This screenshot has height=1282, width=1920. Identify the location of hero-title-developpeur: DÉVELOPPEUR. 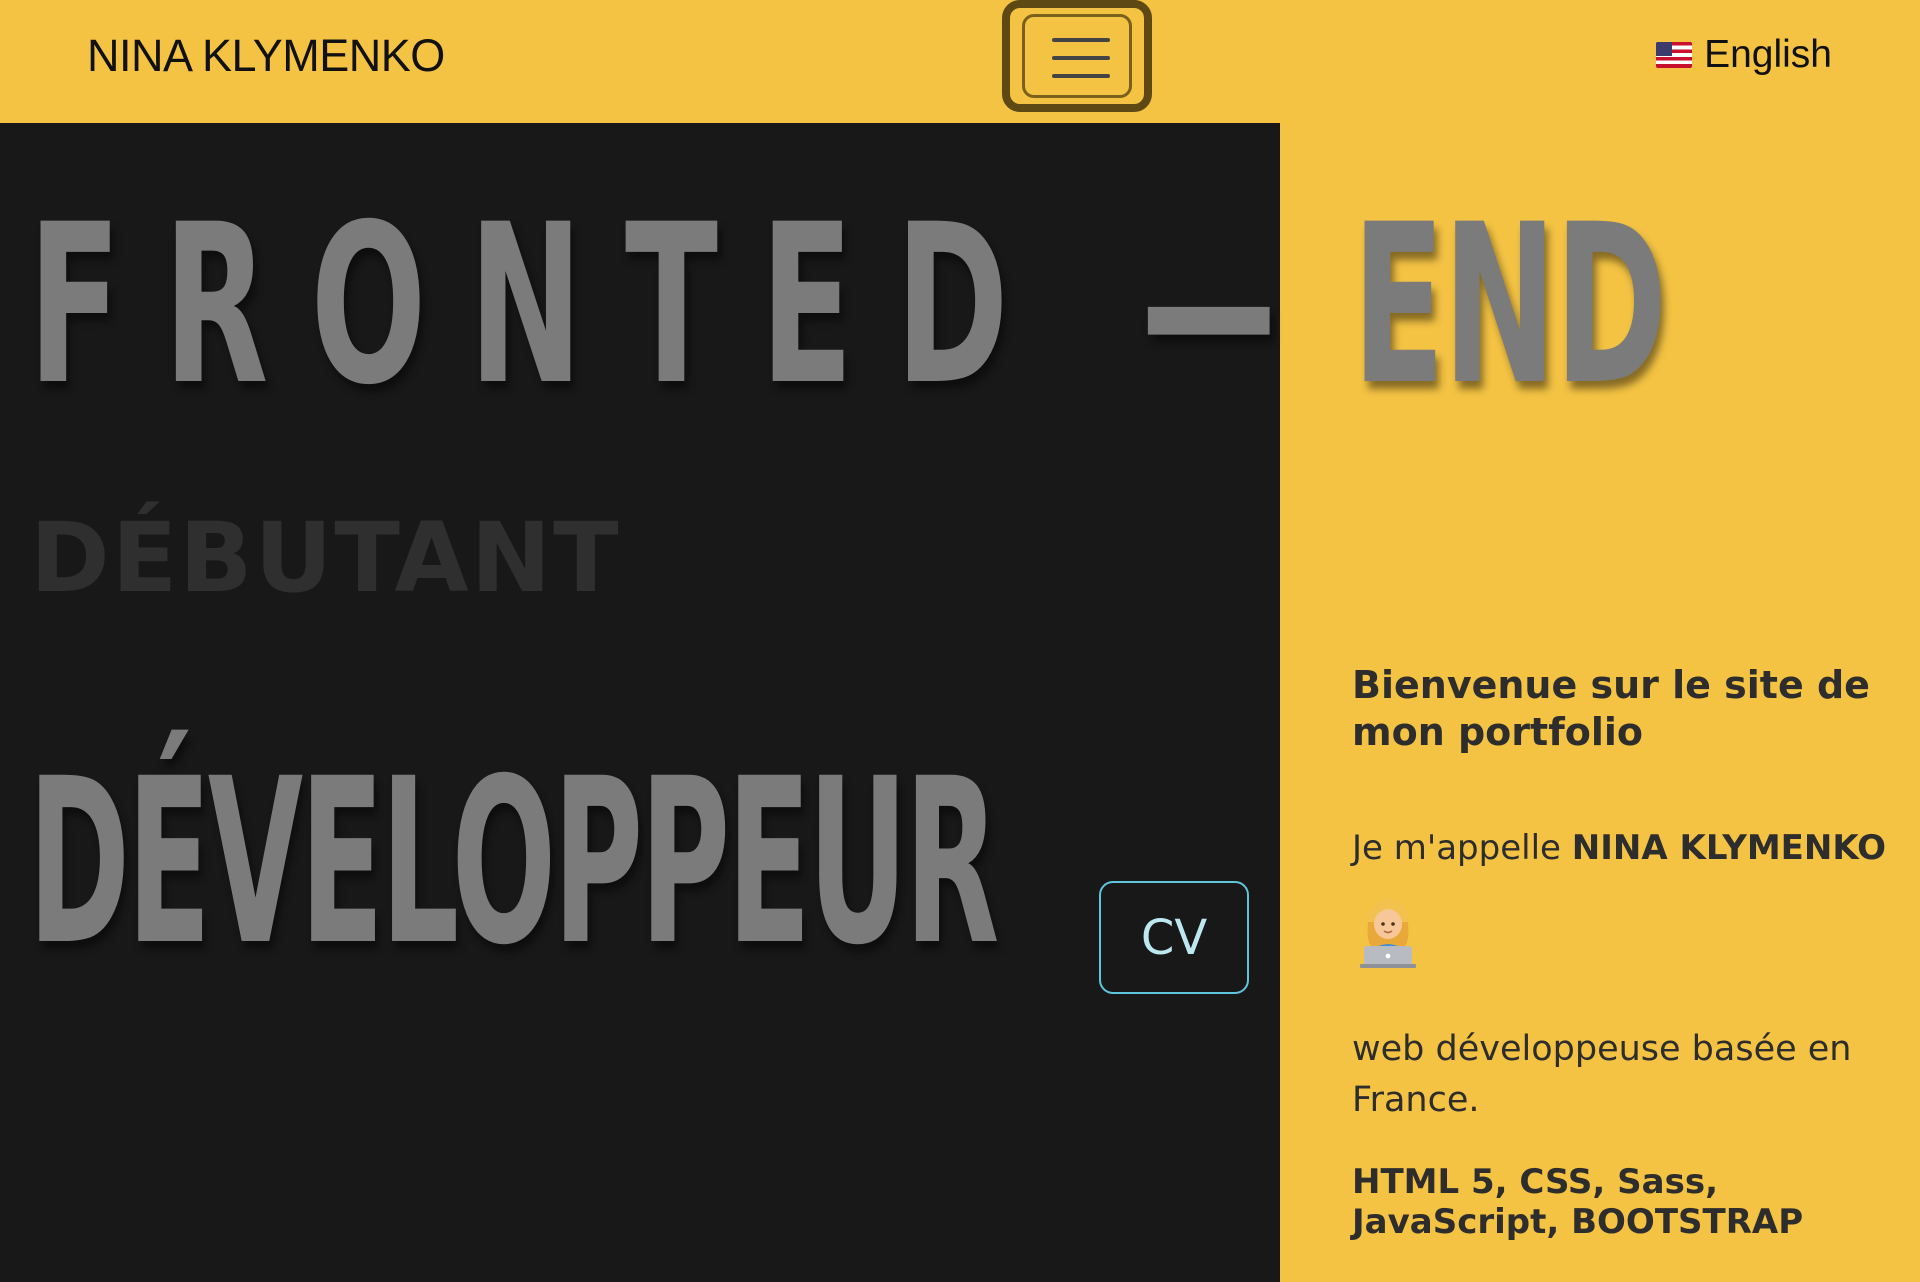
(513, 862).